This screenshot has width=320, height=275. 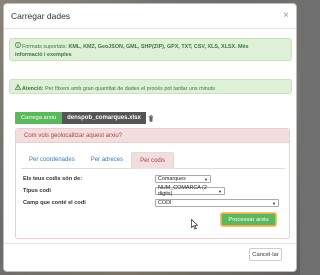 What do you see at coordinates (117, 179) in the screenshot?
I see `codes-type-row: Els teus codis són de: Comarques ▼` at bounding box center [117, 179].